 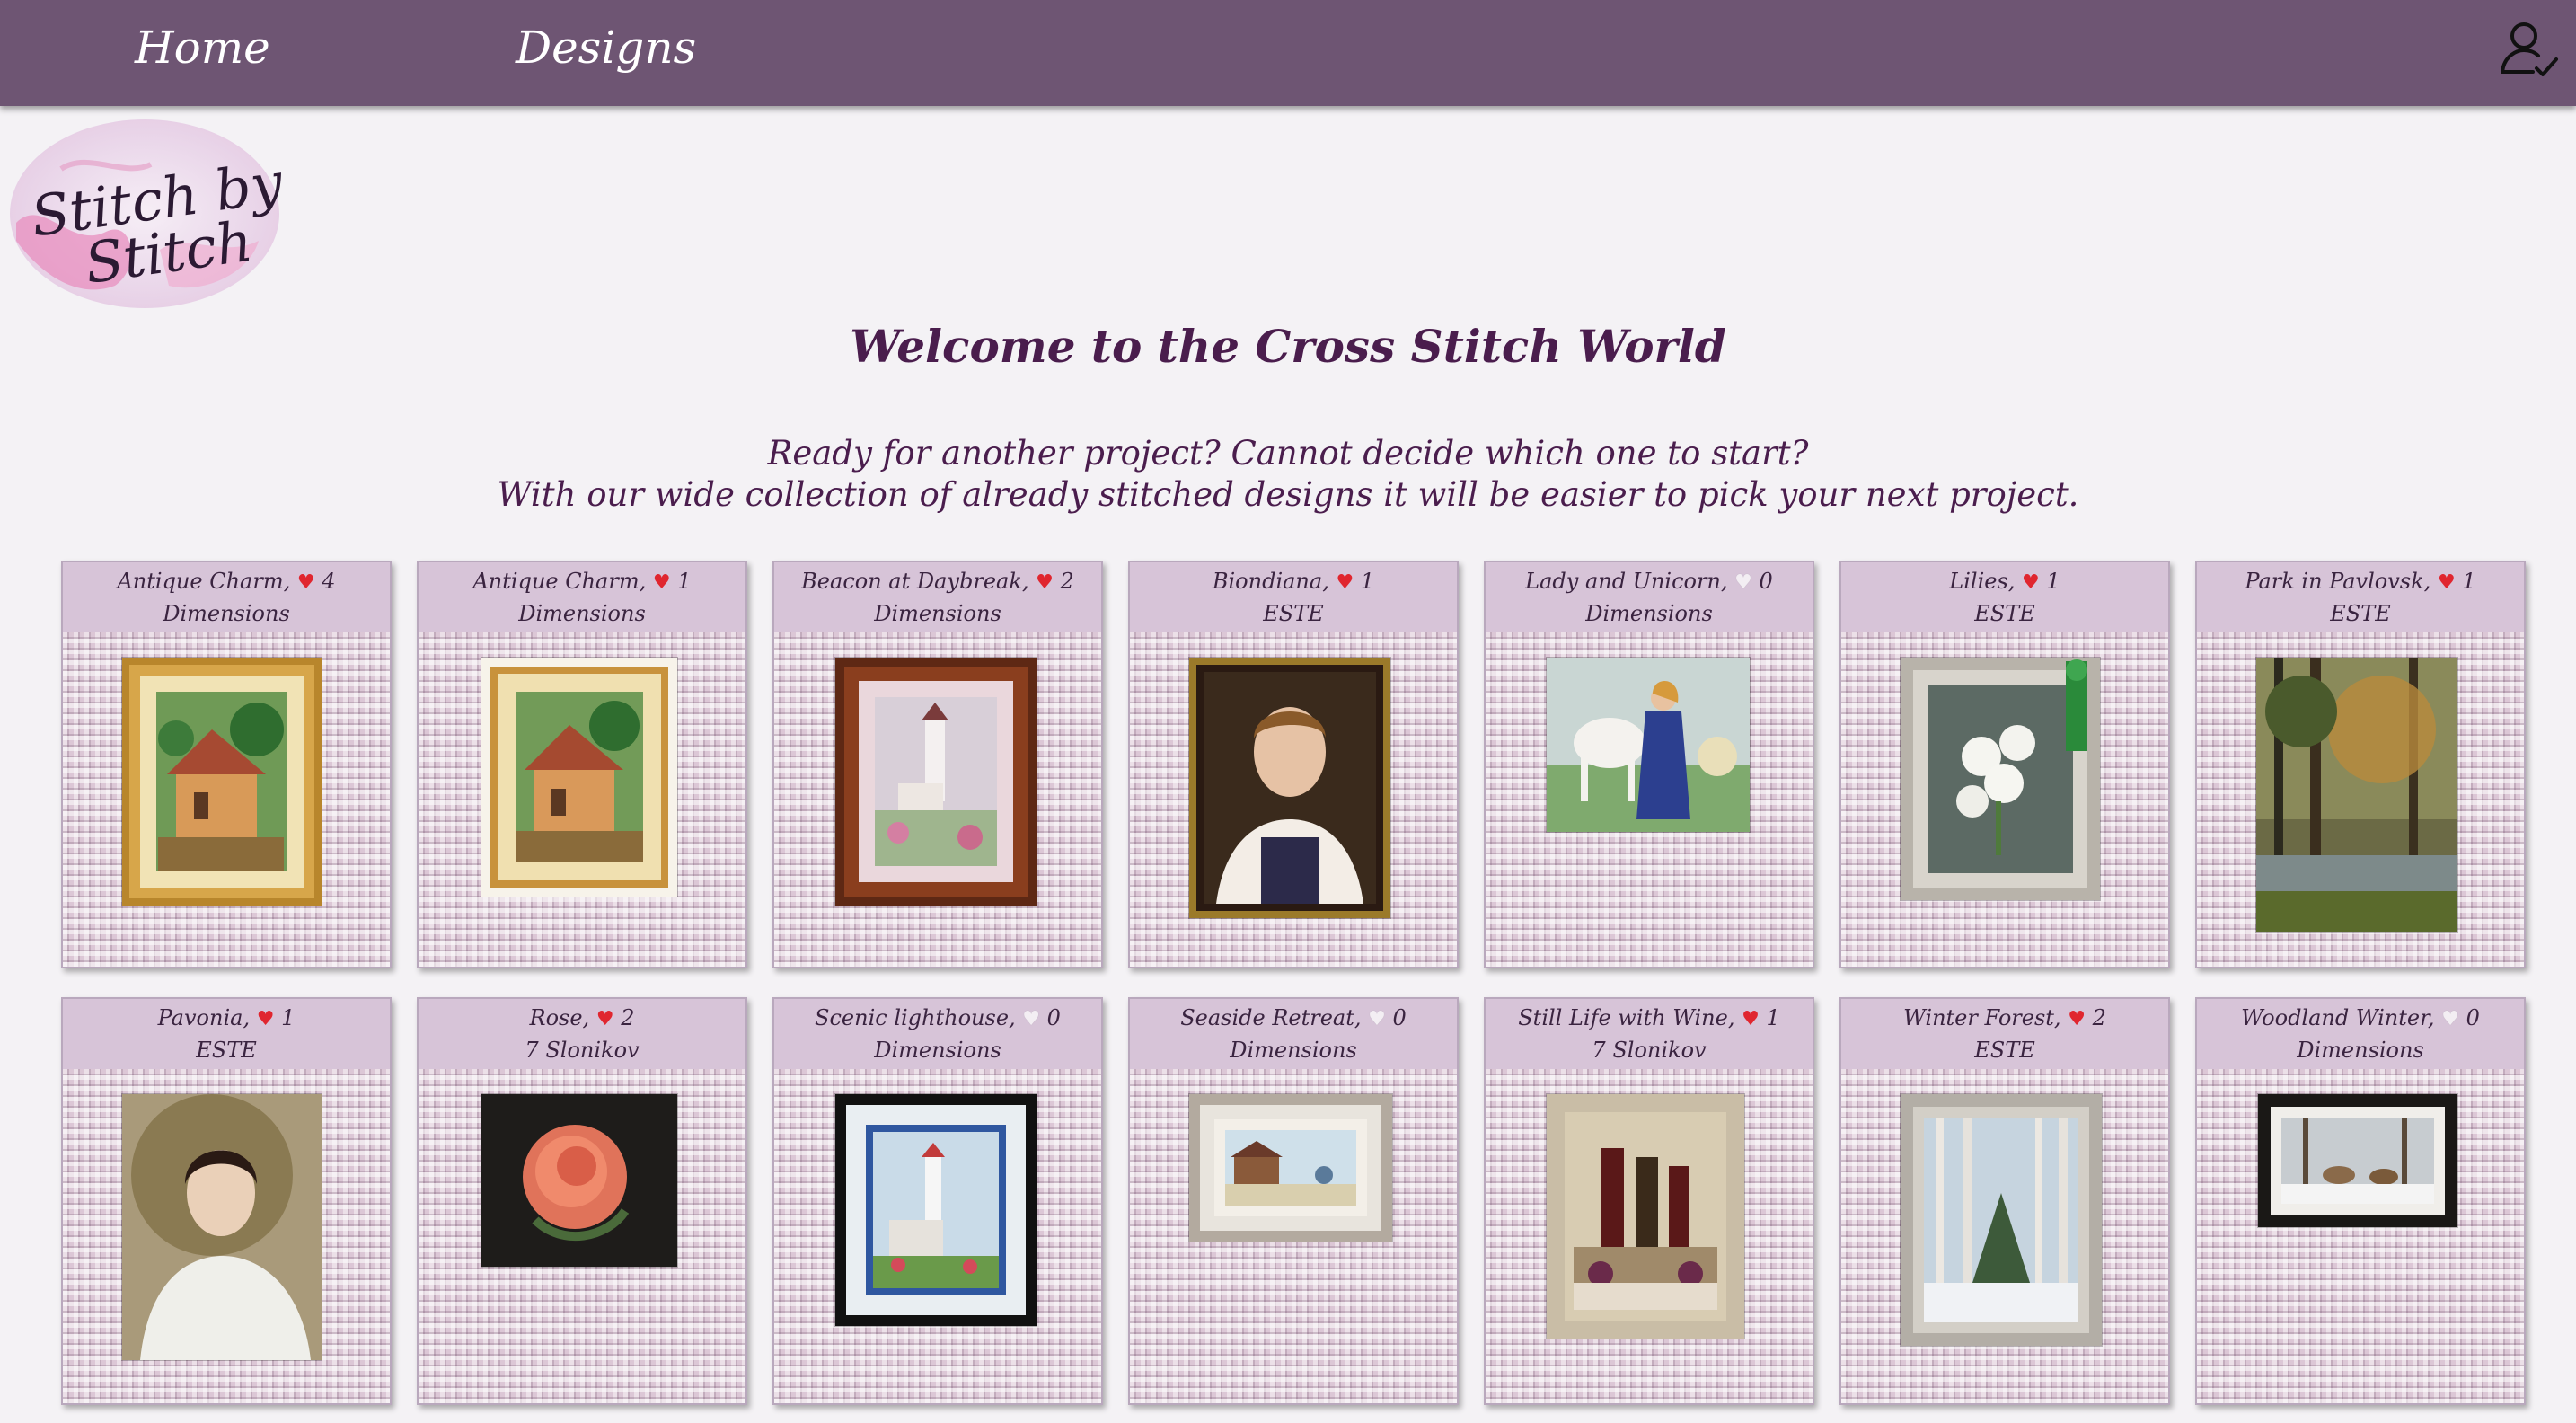 What do you see at coordinates (1626, 582) in the screenshot?
I see `design-name: Lady and Unicorn,` at bounding box center [1626, 582].